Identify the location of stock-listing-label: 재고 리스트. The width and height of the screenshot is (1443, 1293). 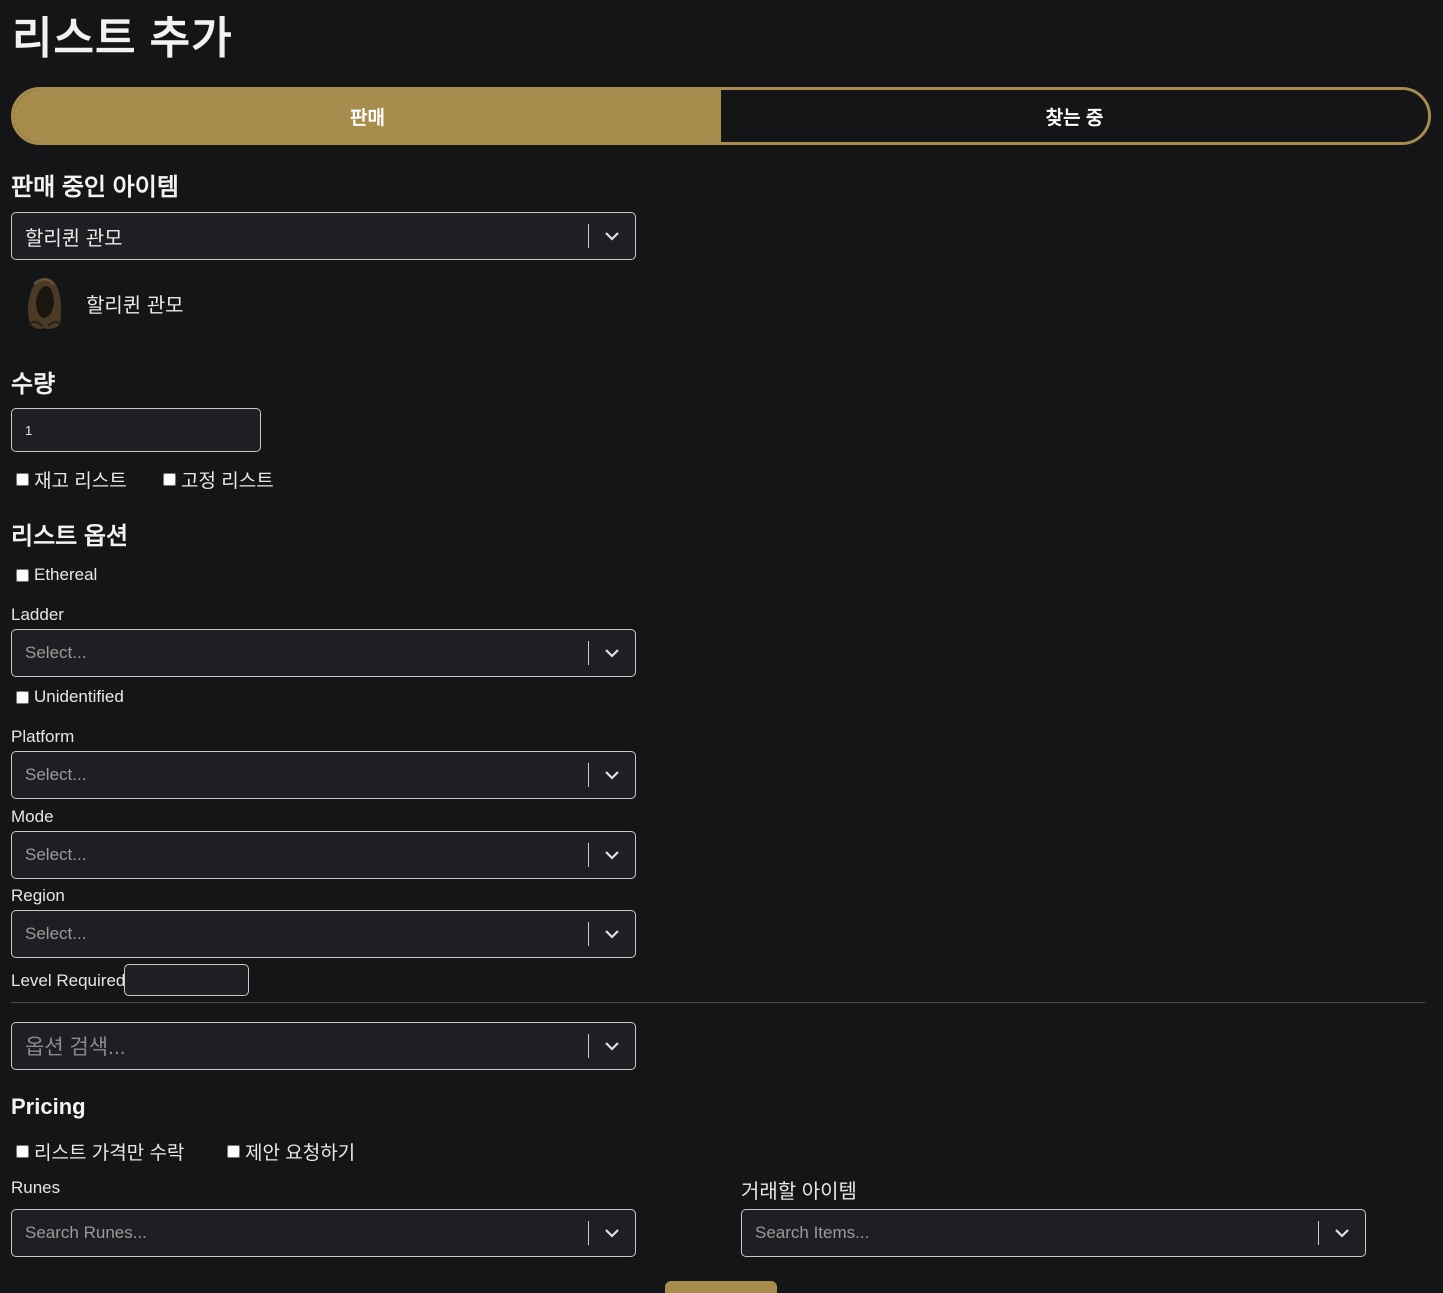
(80, 481).